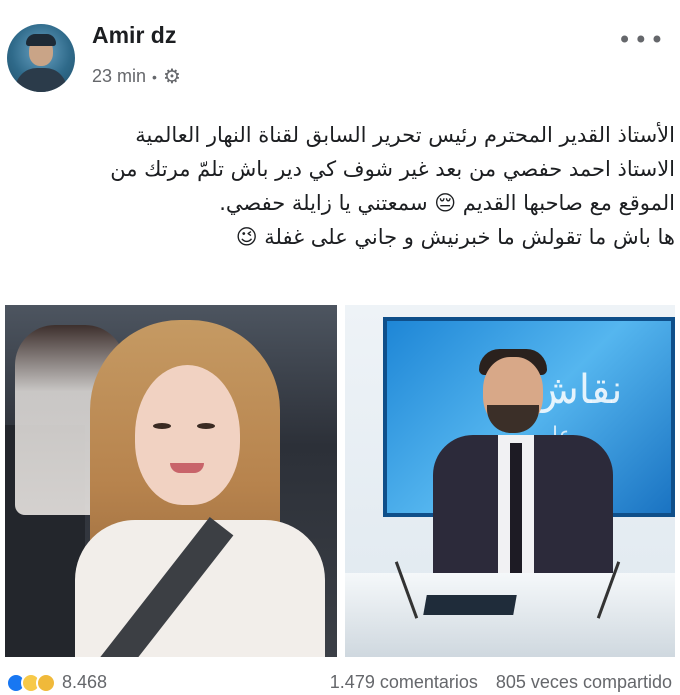 This screenshot has width=680, height=695. I want to click on post-meta: 23 min • ⚙, so click(136, 76).